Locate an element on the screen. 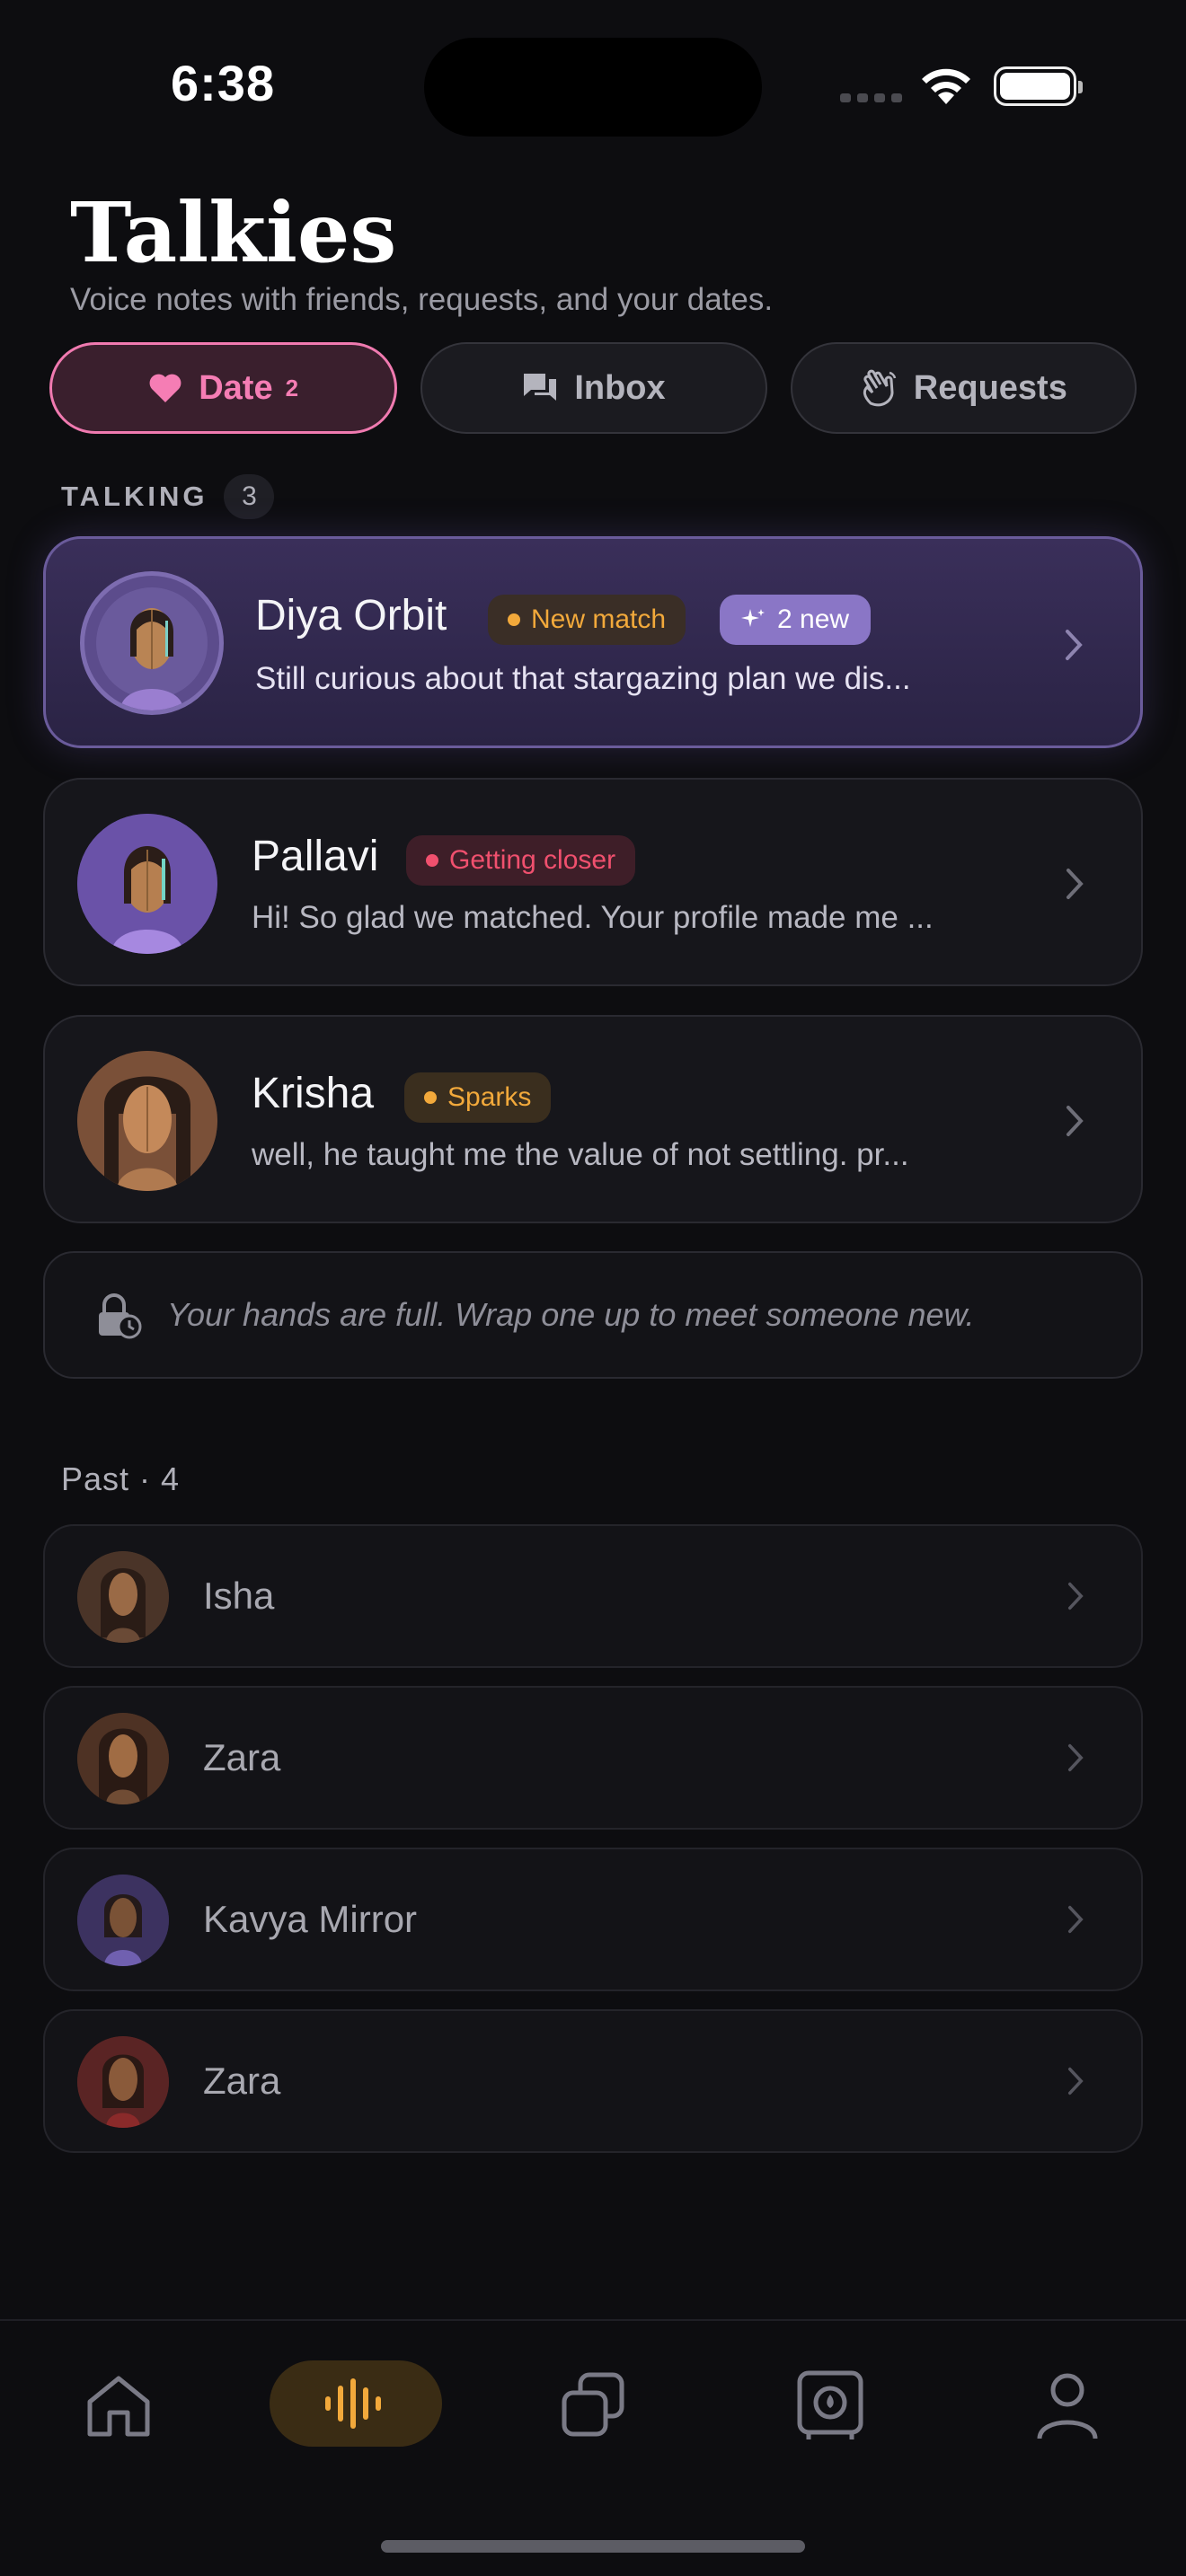 The image size is (1186, 2576). tab-requests-label: Requests is located at coordinates (990, 387).